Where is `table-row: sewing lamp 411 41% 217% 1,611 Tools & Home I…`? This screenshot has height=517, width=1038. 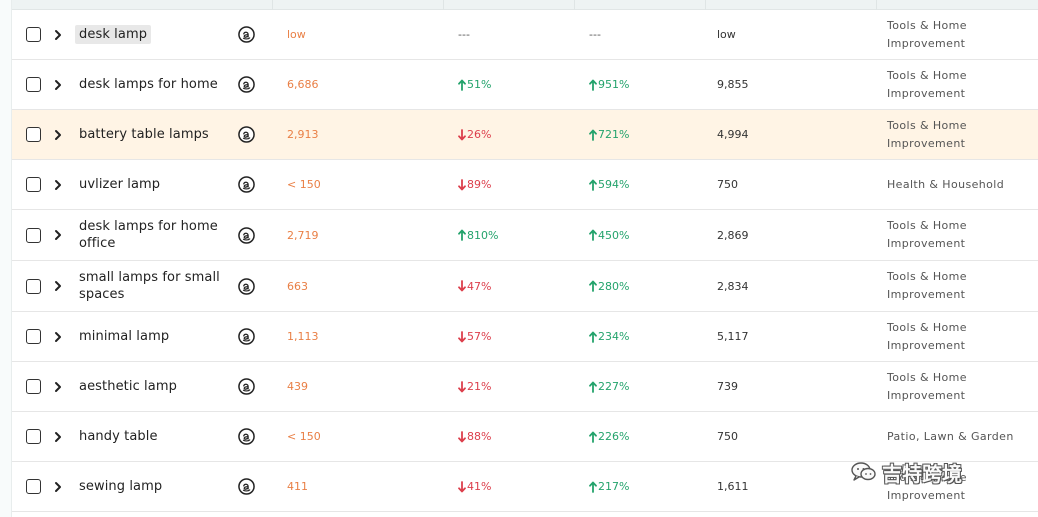 table-row: sewing lamp 411 41% 217% 1,611 Tools & Home I… is located at coordinates (525, 487).